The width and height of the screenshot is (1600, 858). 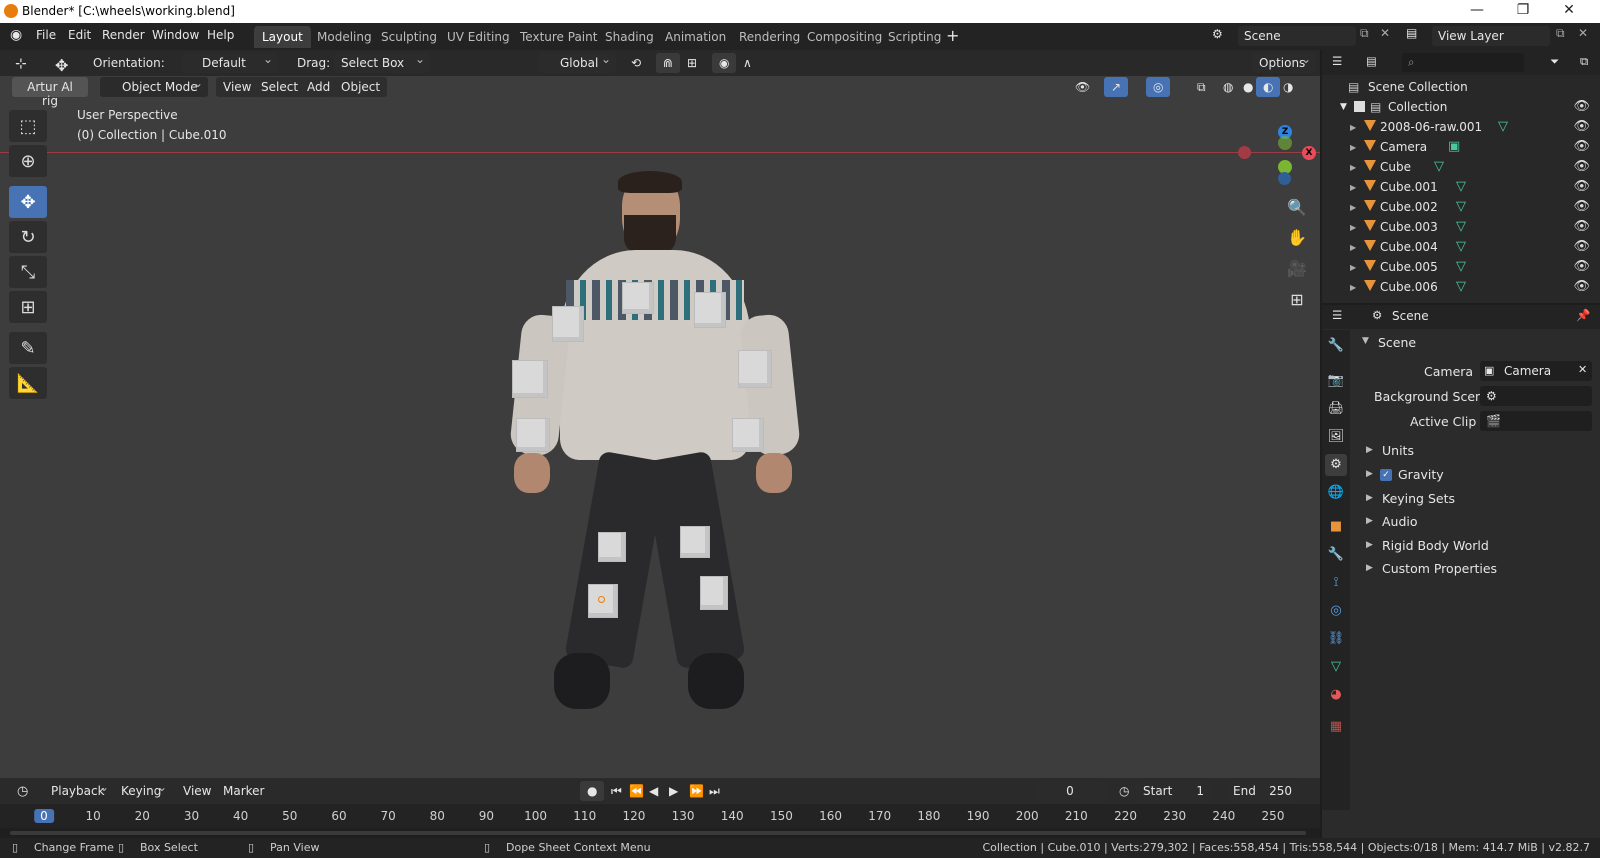 What do you see at coordinates (1279, 153) in the screenshot?
I see `navigation-gizmo: Z X` at bounding box center [1279, 153].